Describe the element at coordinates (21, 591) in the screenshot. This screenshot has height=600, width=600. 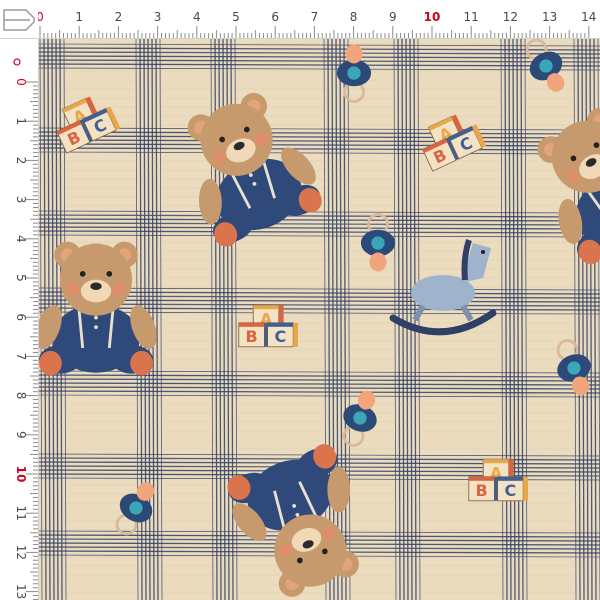
I see `ruler-left-label: 13` at that location.